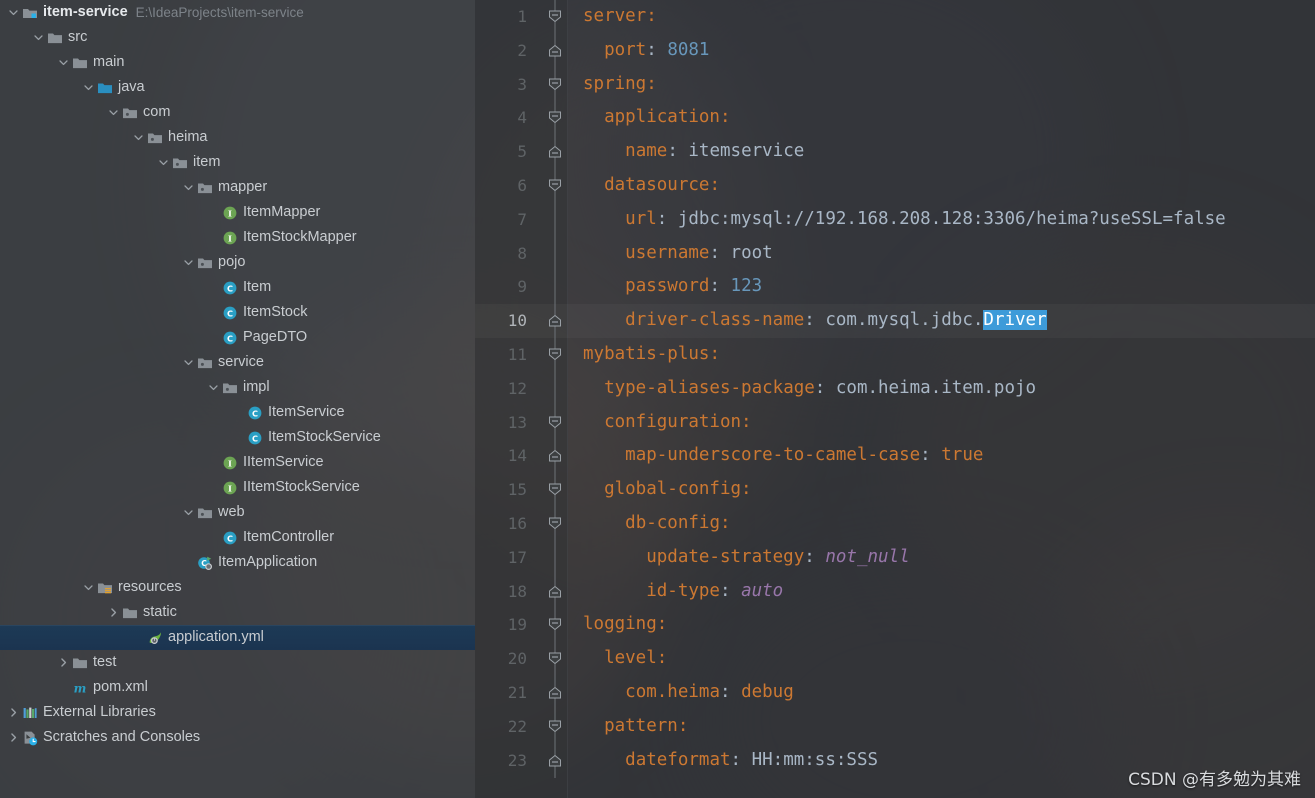  I want to click on code-text: username: root, so click(699, 252).